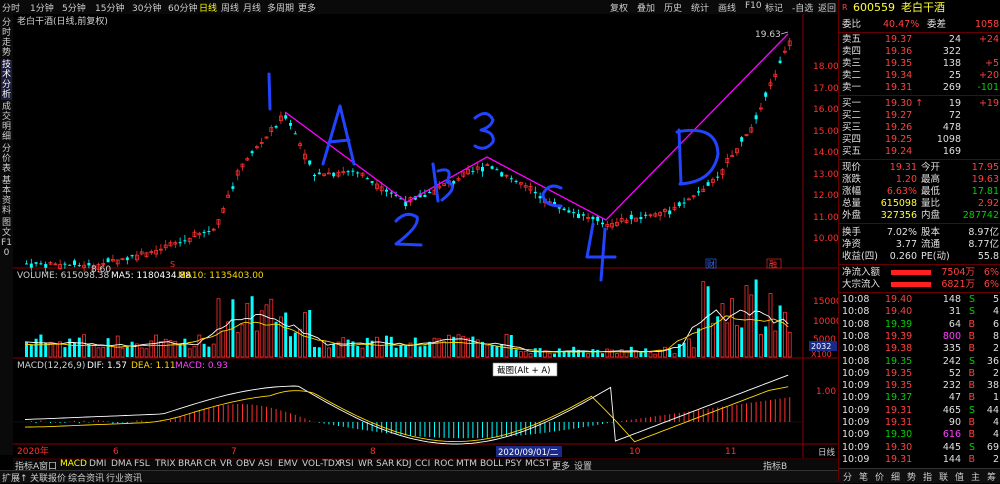  I want to click on panel-icon-3: 细, so click(895, 476).